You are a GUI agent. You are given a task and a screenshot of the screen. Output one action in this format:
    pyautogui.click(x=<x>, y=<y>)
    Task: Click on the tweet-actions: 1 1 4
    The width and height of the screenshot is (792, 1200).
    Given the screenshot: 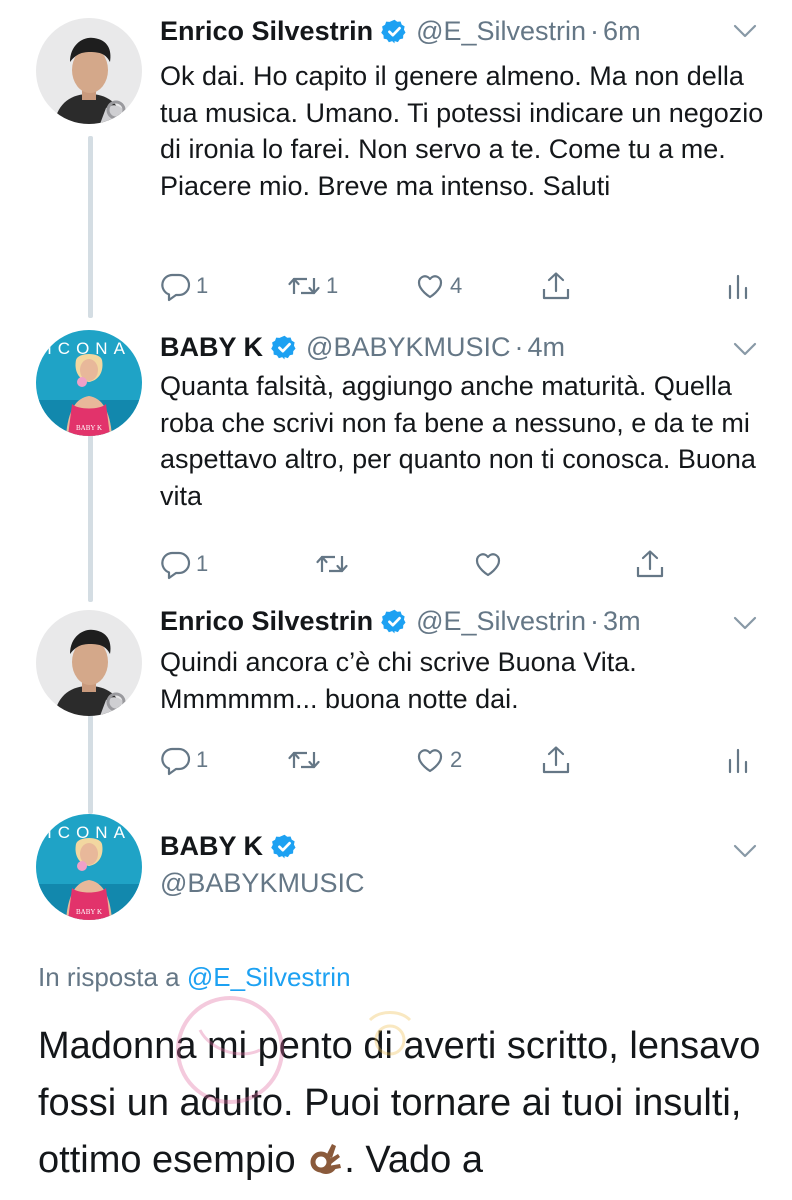 What is the action you would take?
    pyautogui.click(x=460, y=288)
    